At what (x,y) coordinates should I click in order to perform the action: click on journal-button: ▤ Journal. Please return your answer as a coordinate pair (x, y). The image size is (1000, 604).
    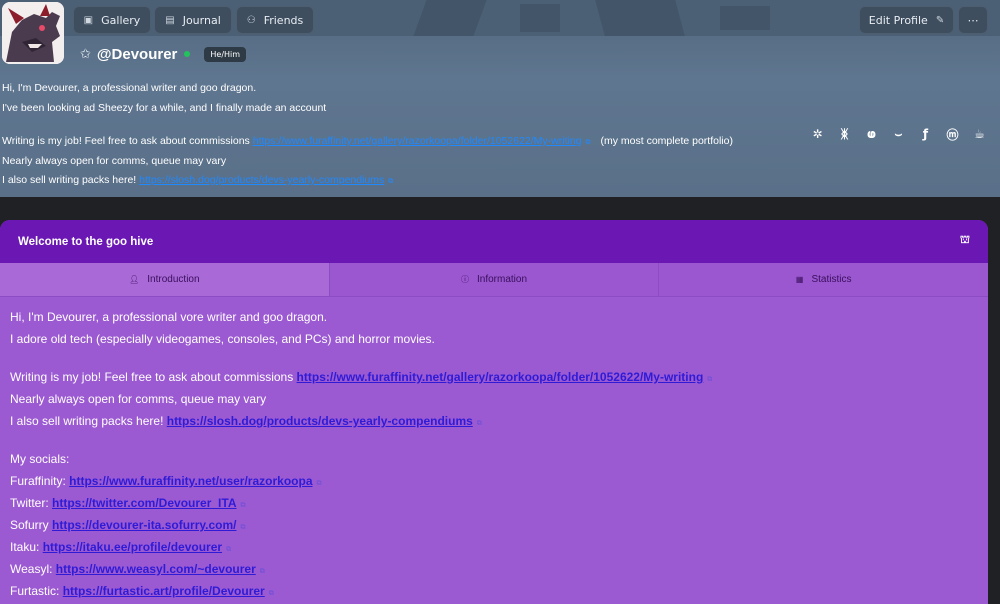
    Looking at the image, I should click on (193, 20).